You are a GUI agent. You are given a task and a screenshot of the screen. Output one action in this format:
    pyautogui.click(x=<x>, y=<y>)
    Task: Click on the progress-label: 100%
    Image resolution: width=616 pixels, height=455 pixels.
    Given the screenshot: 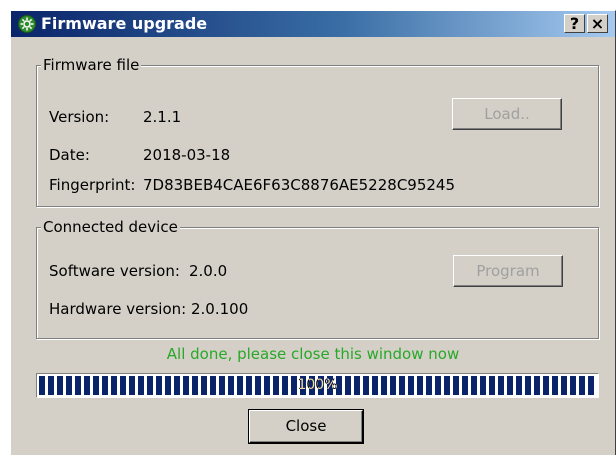 What is the action you would take?
    pyautogui.click(x=317, y=385)
    